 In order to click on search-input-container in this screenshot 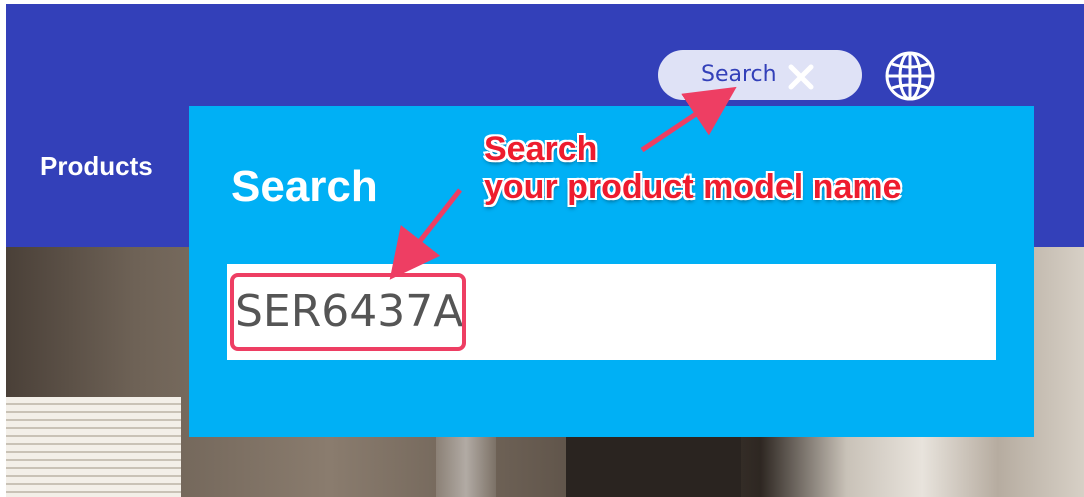, I will do `click(611, 312)`.